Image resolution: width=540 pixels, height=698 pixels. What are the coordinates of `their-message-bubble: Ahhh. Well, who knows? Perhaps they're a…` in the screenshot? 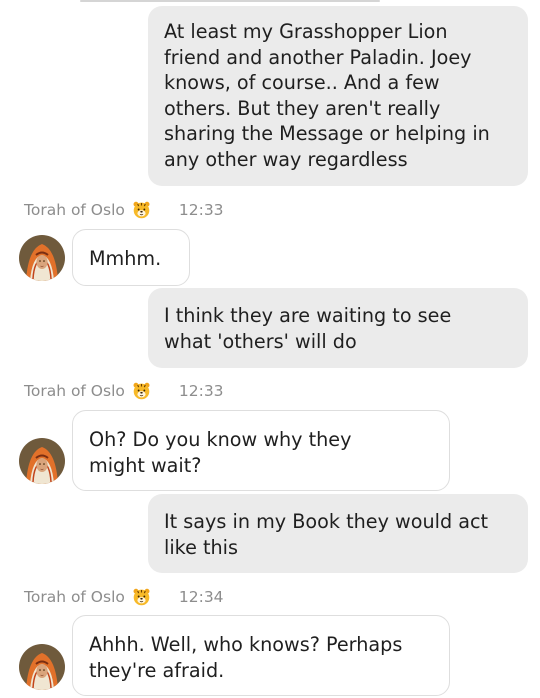 It's located at (261, 655).